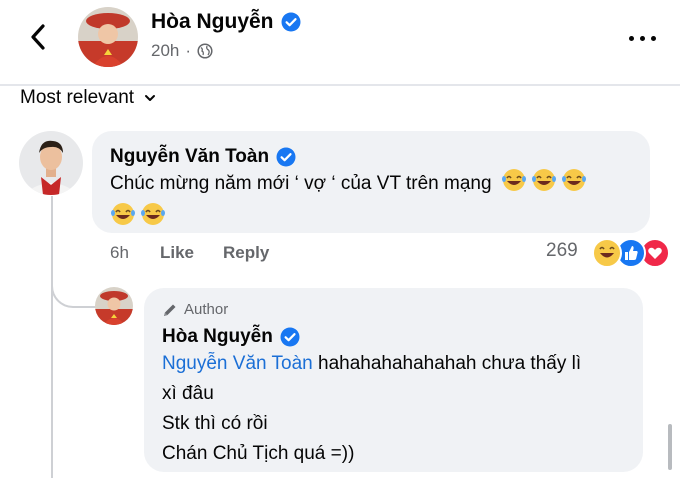 This screenshot has height=478, width=680. I want to click on more-options-button, so click(642, 37).